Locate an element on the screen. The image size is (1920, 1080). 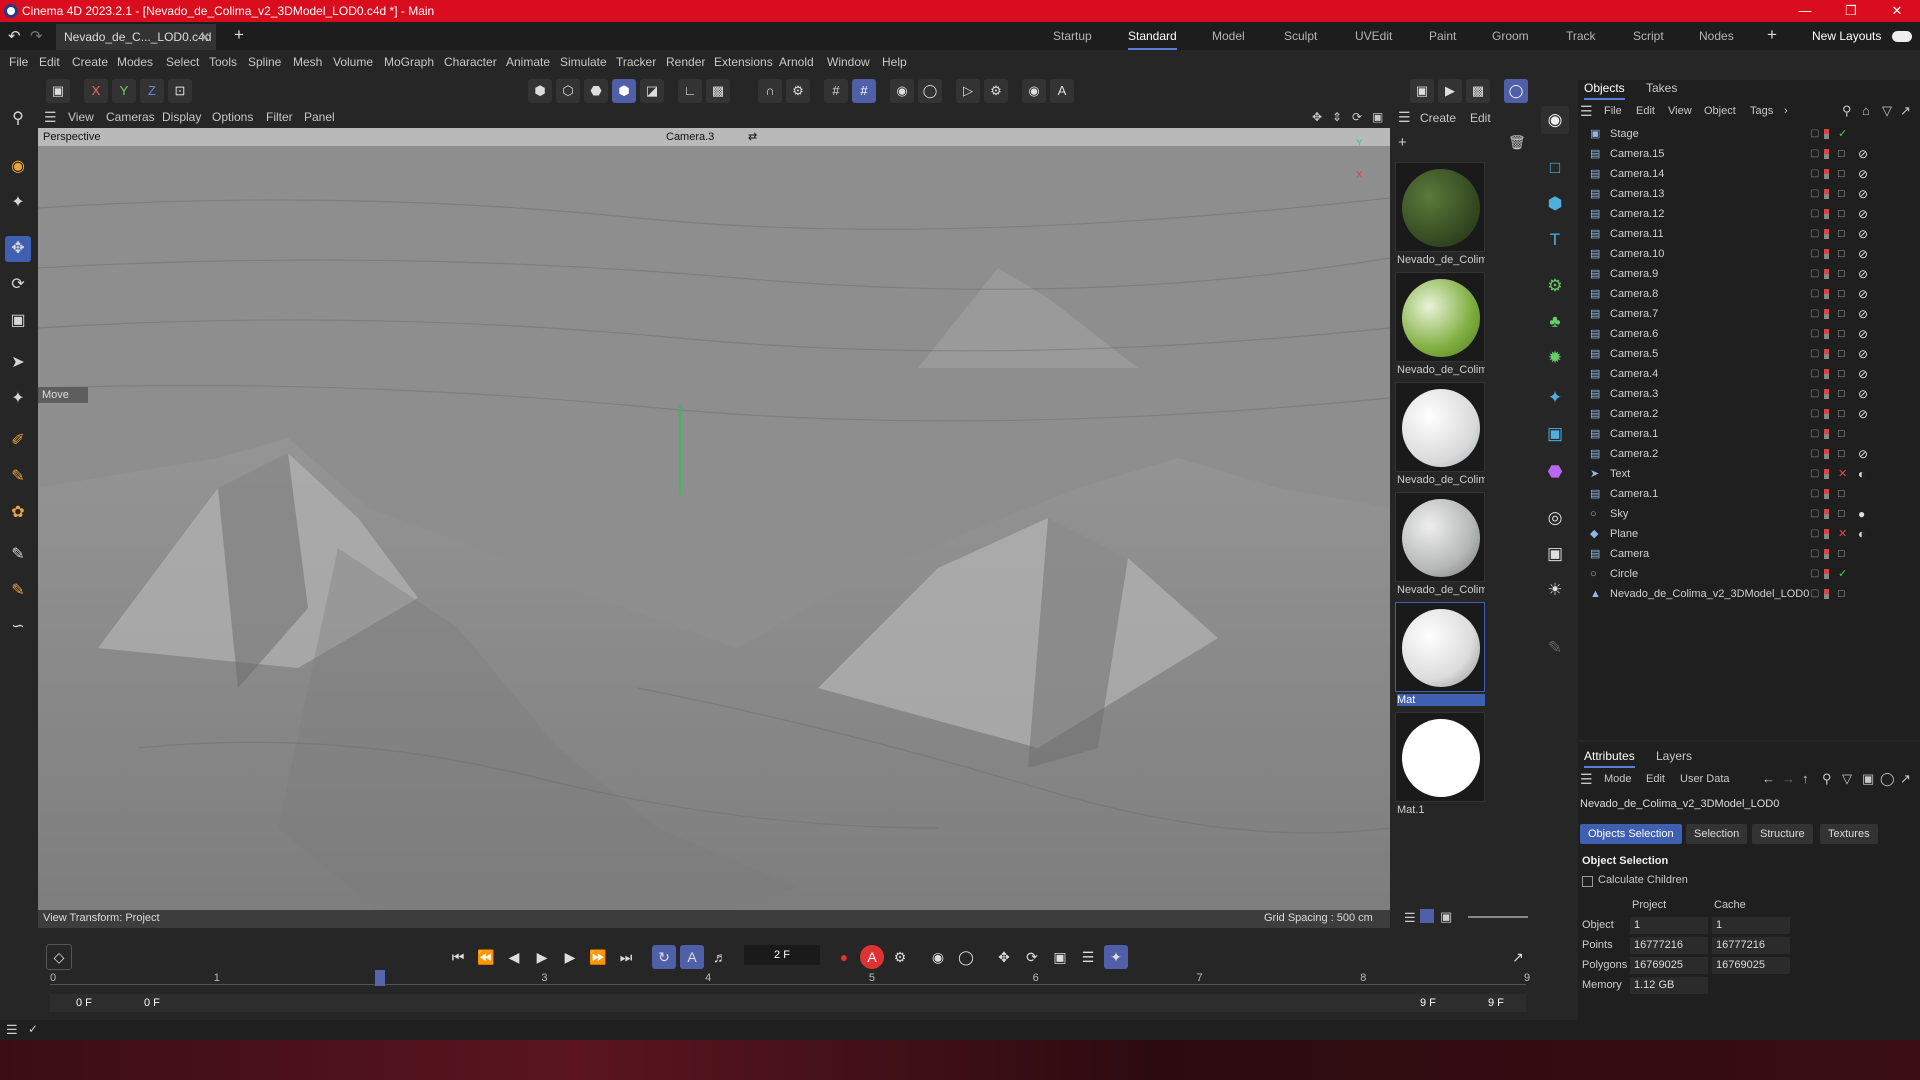
object-row: ▤ Camera.4 ▢ □ ⊘ is located at coordinates (1750, 374).